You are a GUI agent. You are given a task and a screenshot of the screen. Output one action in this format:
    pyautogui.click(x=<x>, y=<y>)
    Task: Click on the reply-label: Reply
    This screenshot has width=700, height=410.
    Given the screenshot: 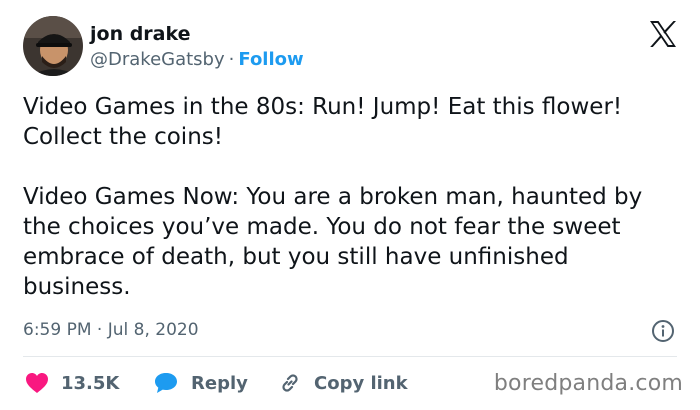 What is the action you would take?
    pyautogui.click(x=219, y=383)
    